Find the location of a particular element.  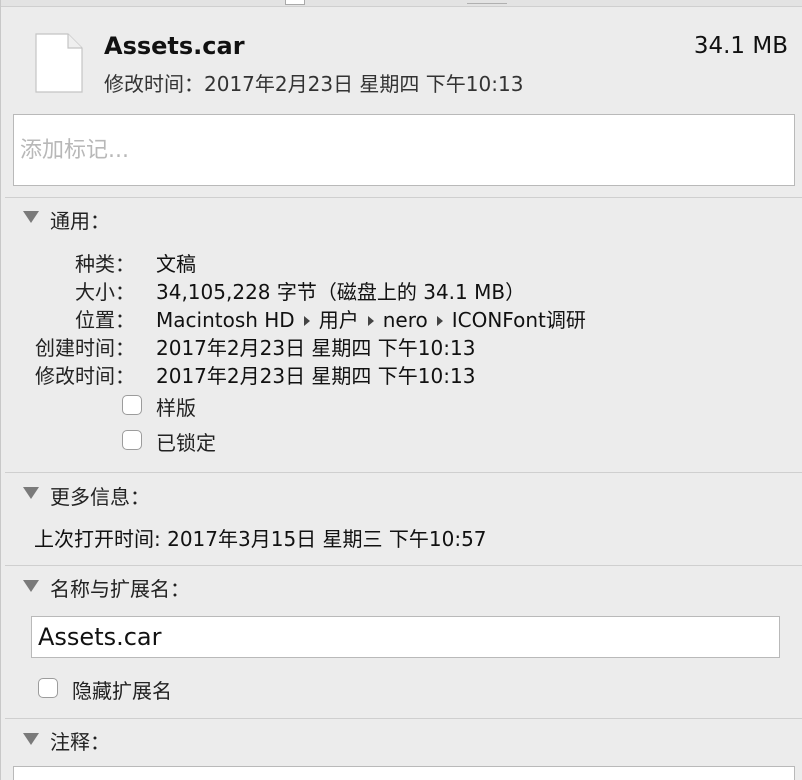

name-input is located at coordinates (405, 637).